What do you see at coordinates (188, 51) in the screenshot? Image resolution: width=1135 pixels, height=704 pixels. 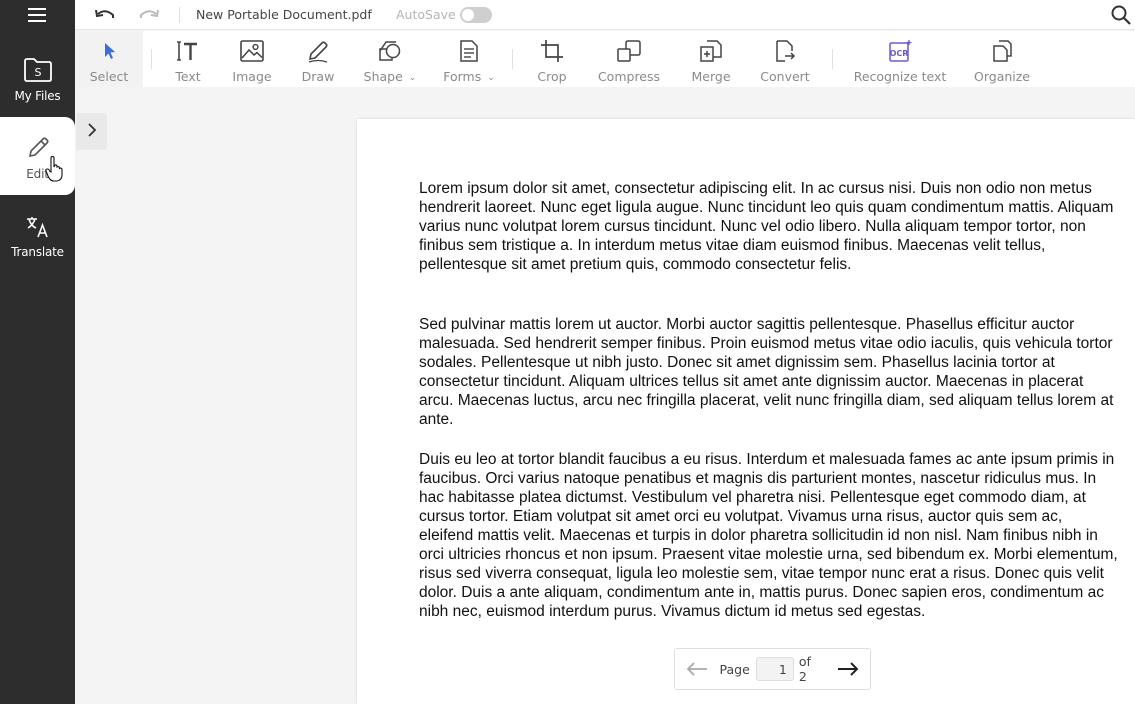 I see `text-icon` at bounding box center [188, 51].